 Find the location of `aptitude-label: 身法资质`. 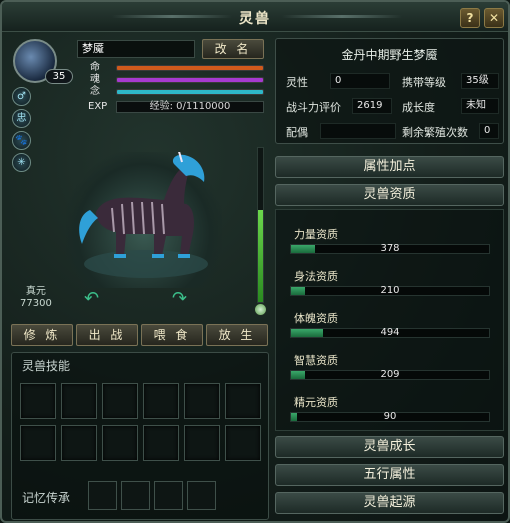

aptitude-label: 身法资质 is located at coordinates (316, 276).